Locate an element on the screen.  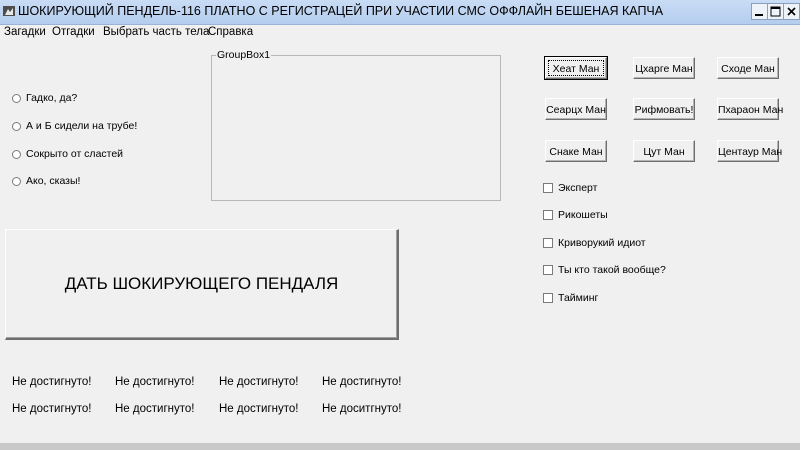
maximize-icon is located at coordinates (775, 11).